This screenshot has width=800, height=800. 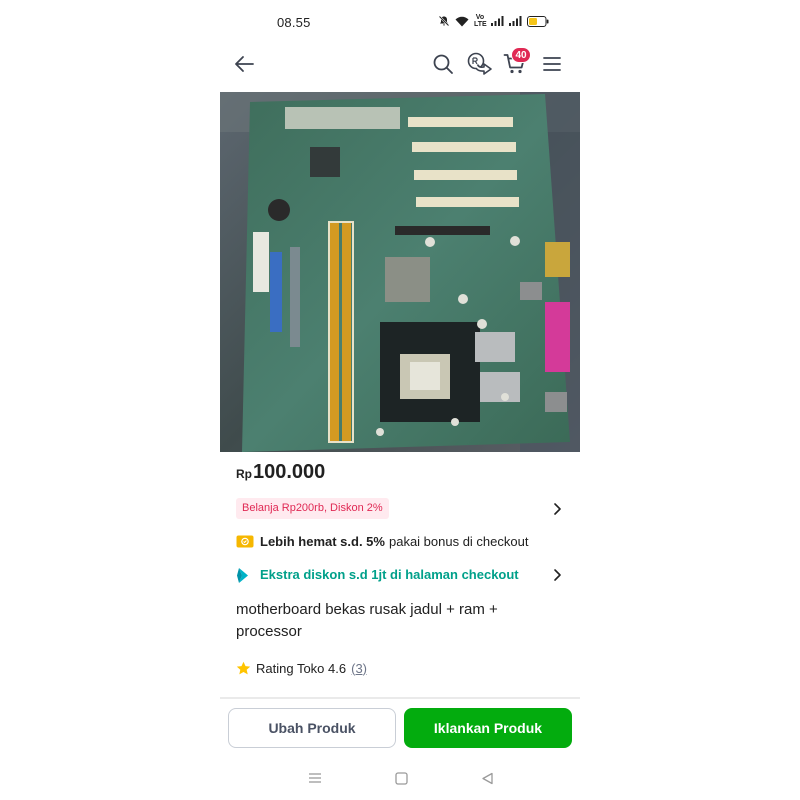 I want to click on battery-icon, so click(x=538, y=21).